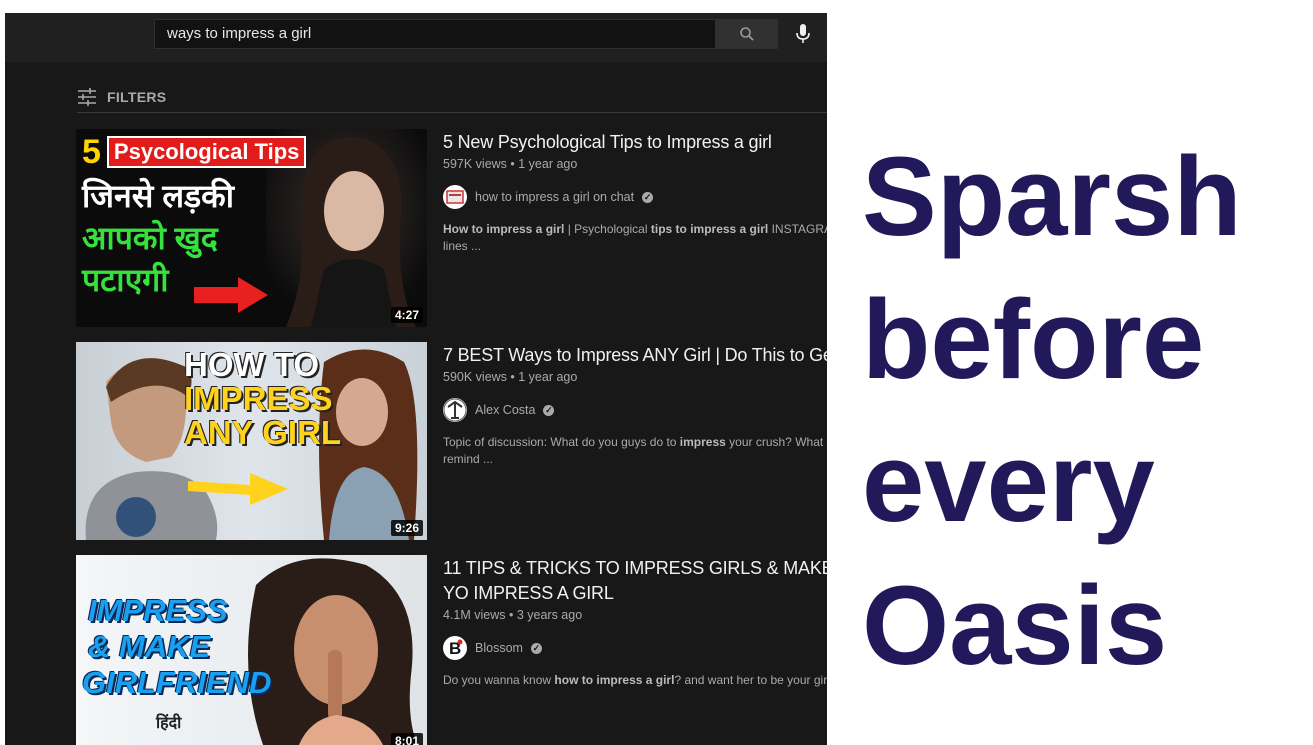  Describe the element at coordinates (333, 651) in the screenshot. I see `thumbnail-woman-image` at that location.